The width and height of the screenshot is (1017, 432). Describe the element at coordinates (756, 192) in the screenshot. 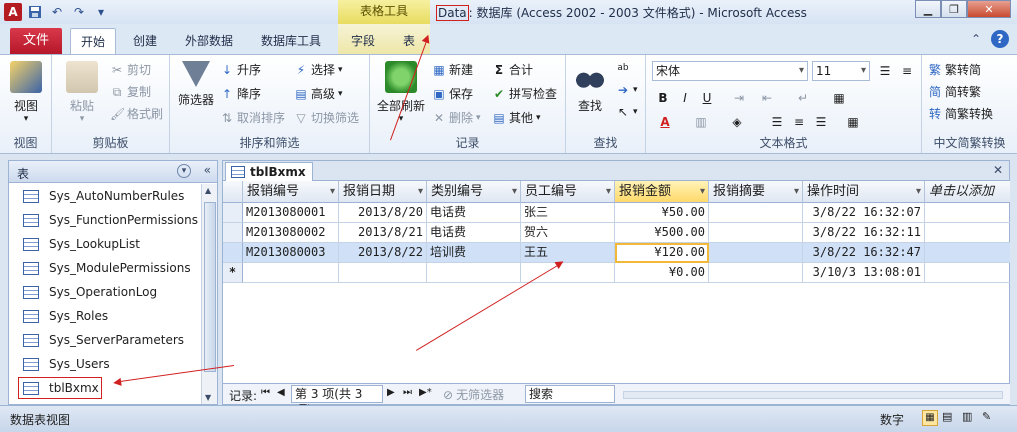

I see `column-header-baoxiao-zhaiyao: 报销摘要 ▾` at that location.